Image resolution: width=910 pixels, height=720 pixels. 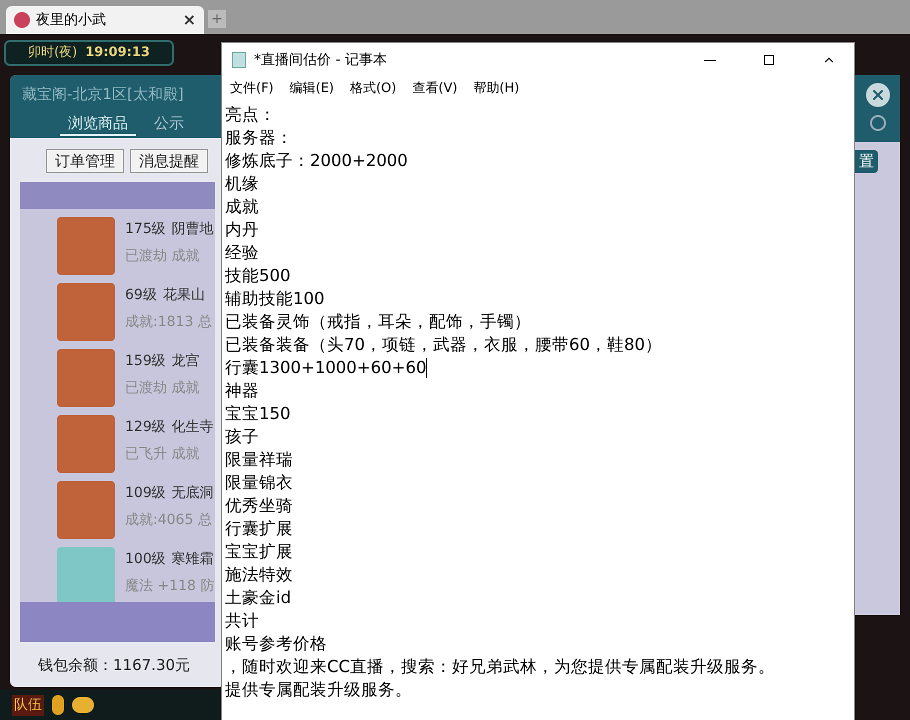 What do you see at coordinates (114, 665) in the screenshot?
I see `wallet-balance: 钱包余额：1167.30元` at bounding box center [114, 665].